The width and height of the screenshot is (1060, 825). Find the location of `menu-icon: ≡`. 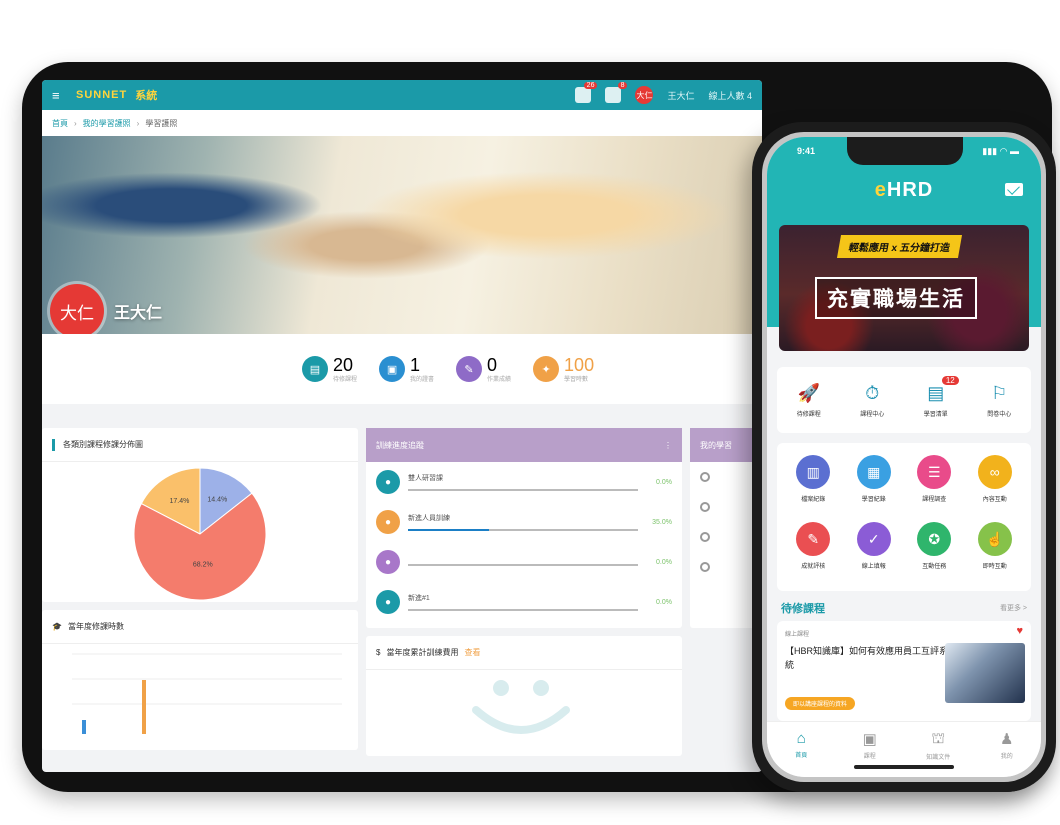

menu-icon: ≡ is located at coordinates (59, 95).